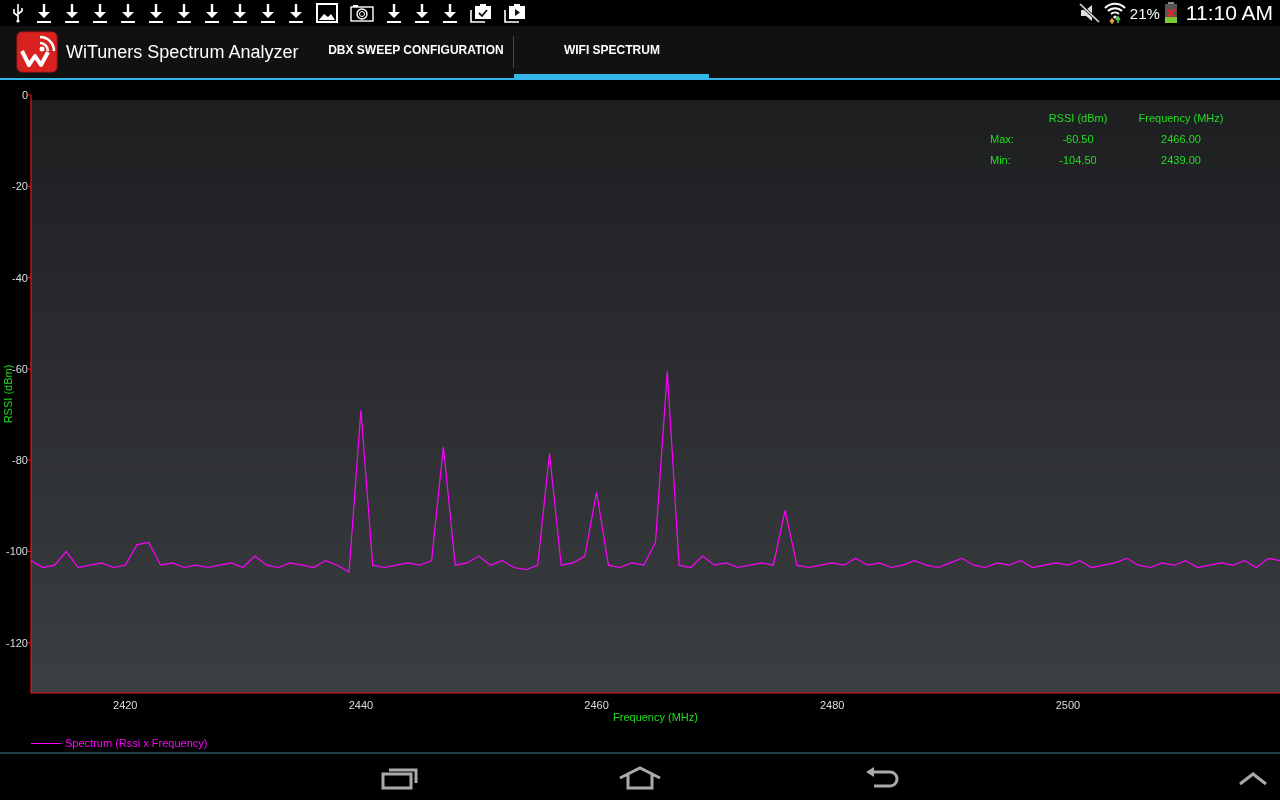  I want to click on y-axis-title: RSSI (dBm), so click(8, 394).